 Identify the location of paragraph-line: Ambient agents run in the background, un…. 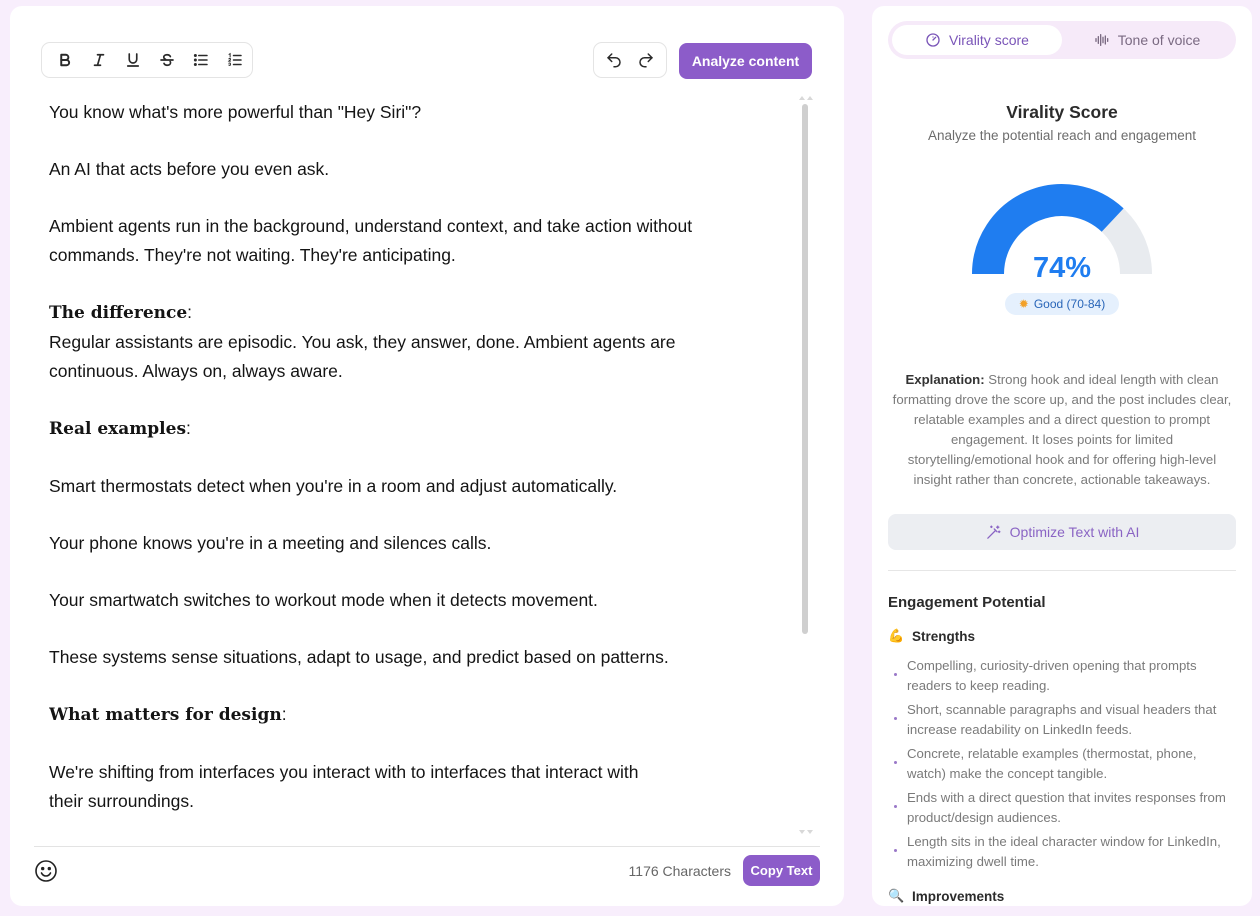
(371, 226).